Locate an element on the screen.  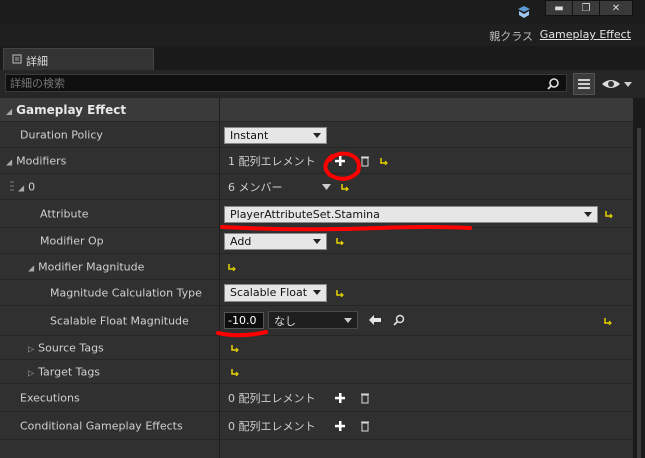
property-matrix-button is located at coordinates (584, 84).